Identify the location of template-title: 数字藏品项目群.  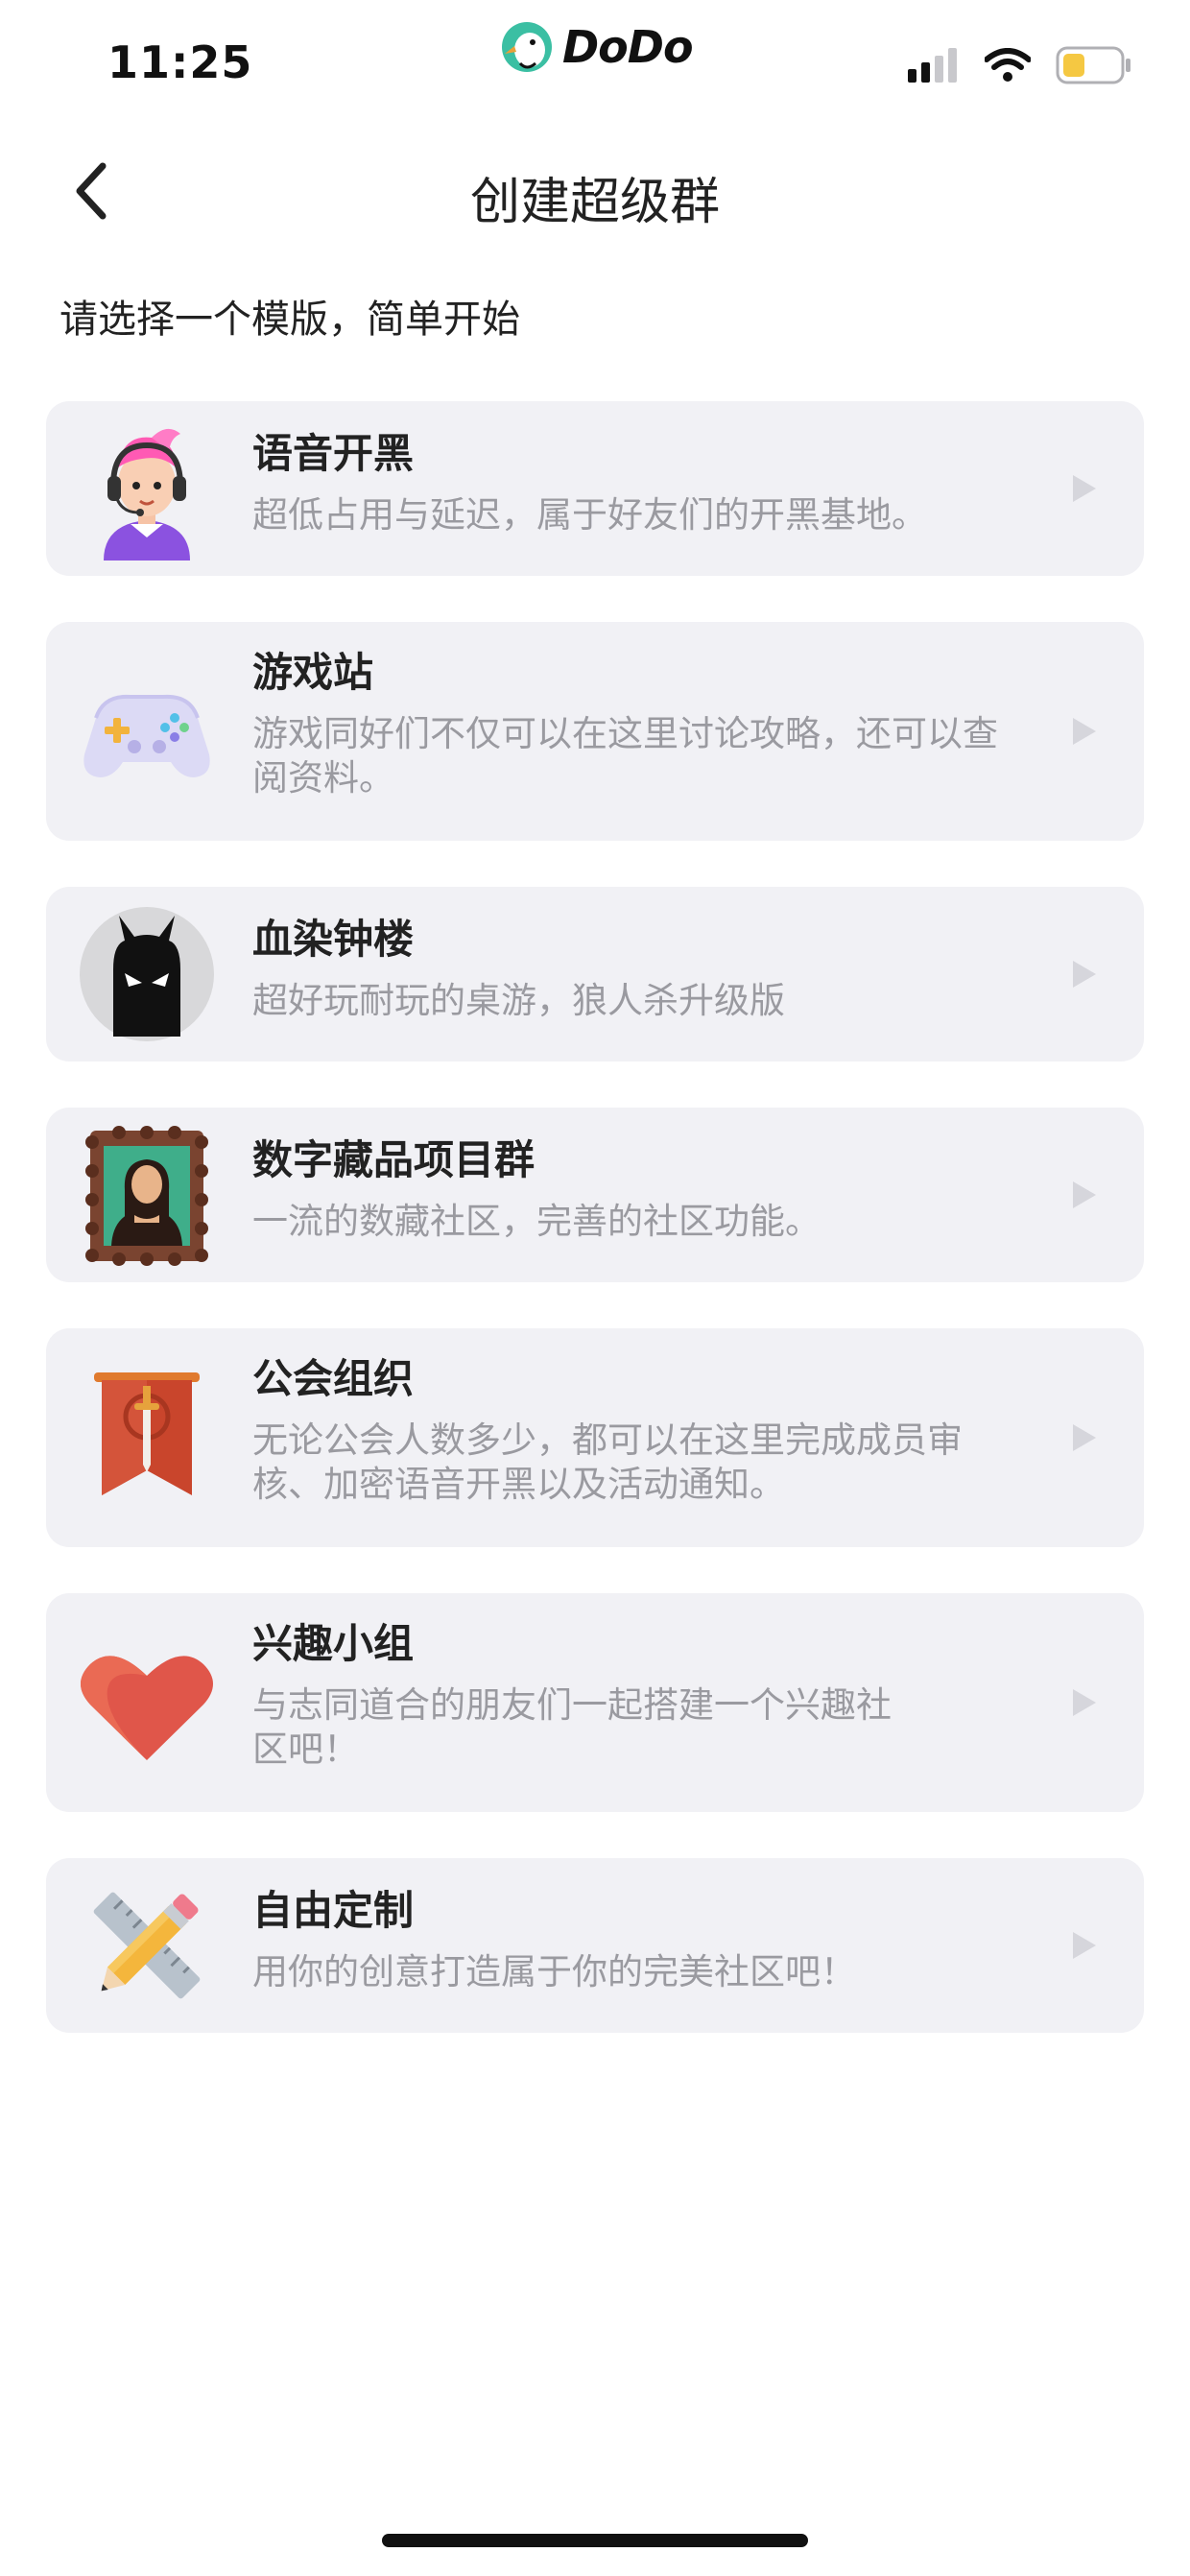
(394, 1159).